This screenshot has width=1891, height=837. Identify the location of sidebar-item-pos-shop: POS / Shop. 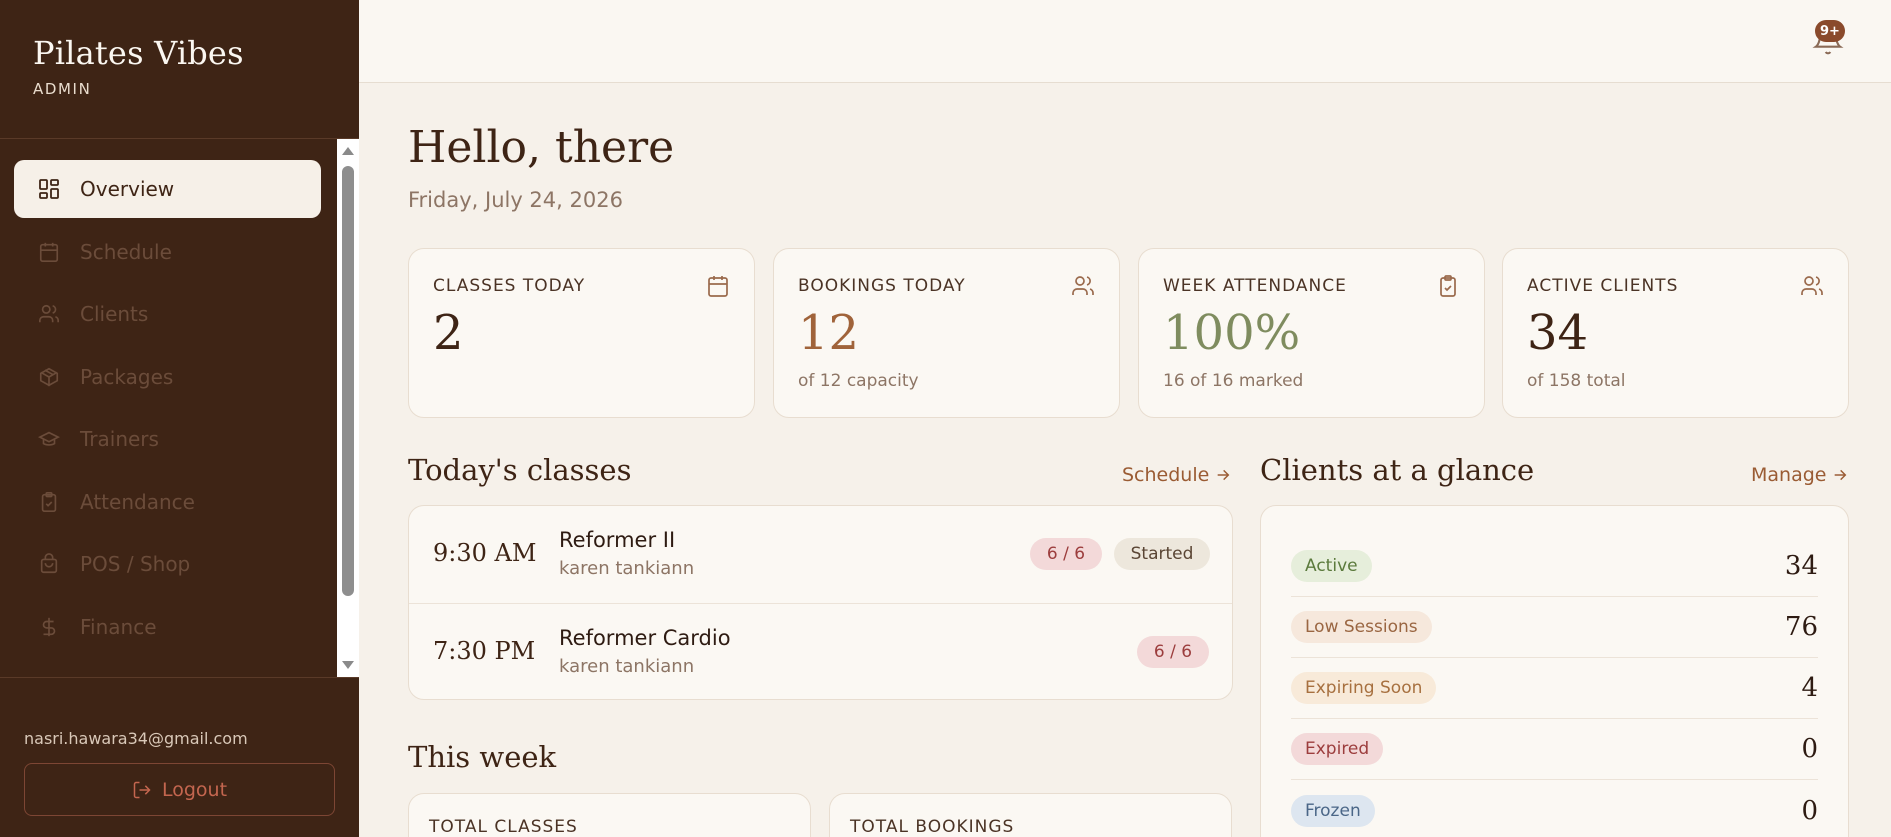
(167, 564).